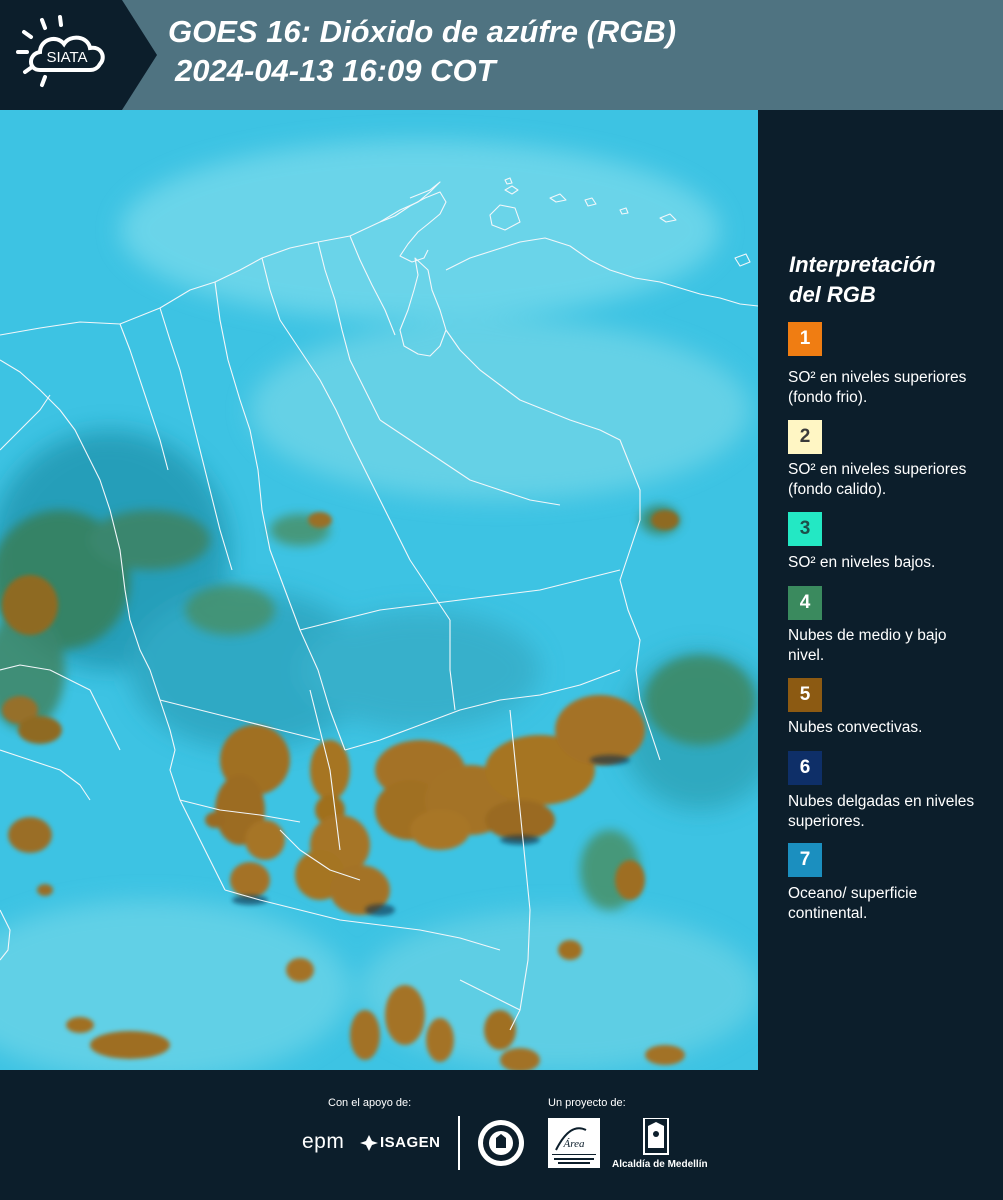 The height and width of the screenshot is (1200, 1003). I want to click on area-metropolitana-logo: Área, so click(574, 1143).